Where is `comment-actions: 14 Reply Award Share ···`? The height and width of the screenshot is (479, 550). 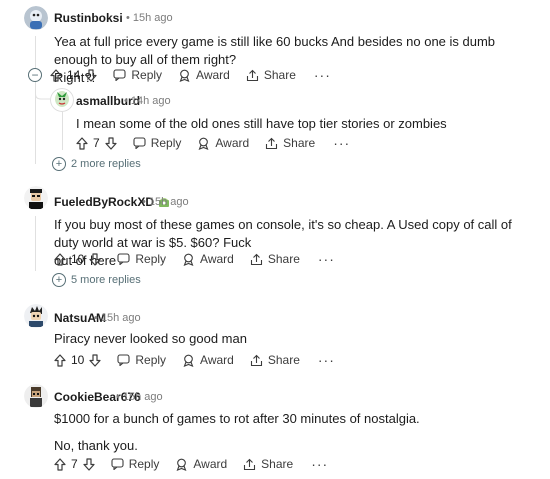 comment-actions: 14 Reply Award Share ··· is located at coordinates (190, 75).